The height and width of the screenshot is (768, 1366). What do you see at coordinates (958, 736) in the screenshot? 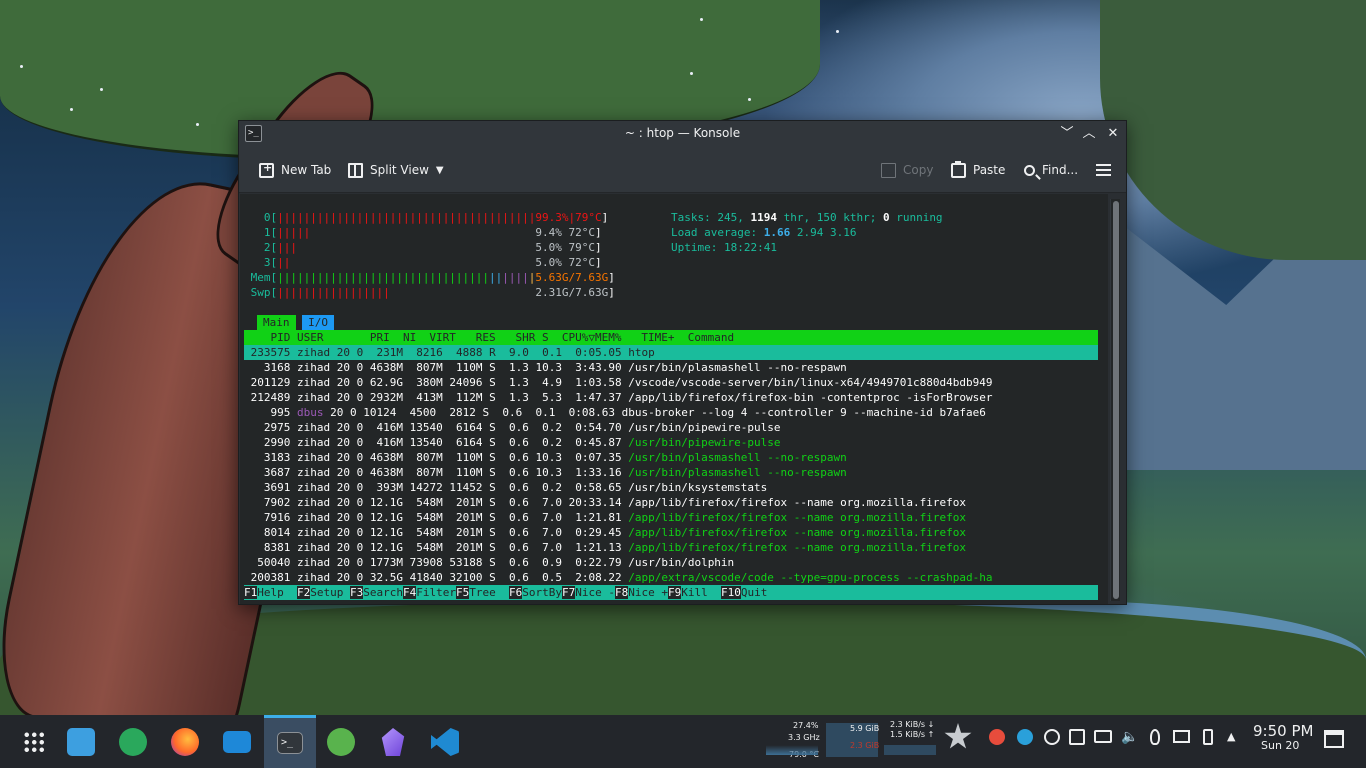
I see `star-icon` at bounding box center [958, 736].